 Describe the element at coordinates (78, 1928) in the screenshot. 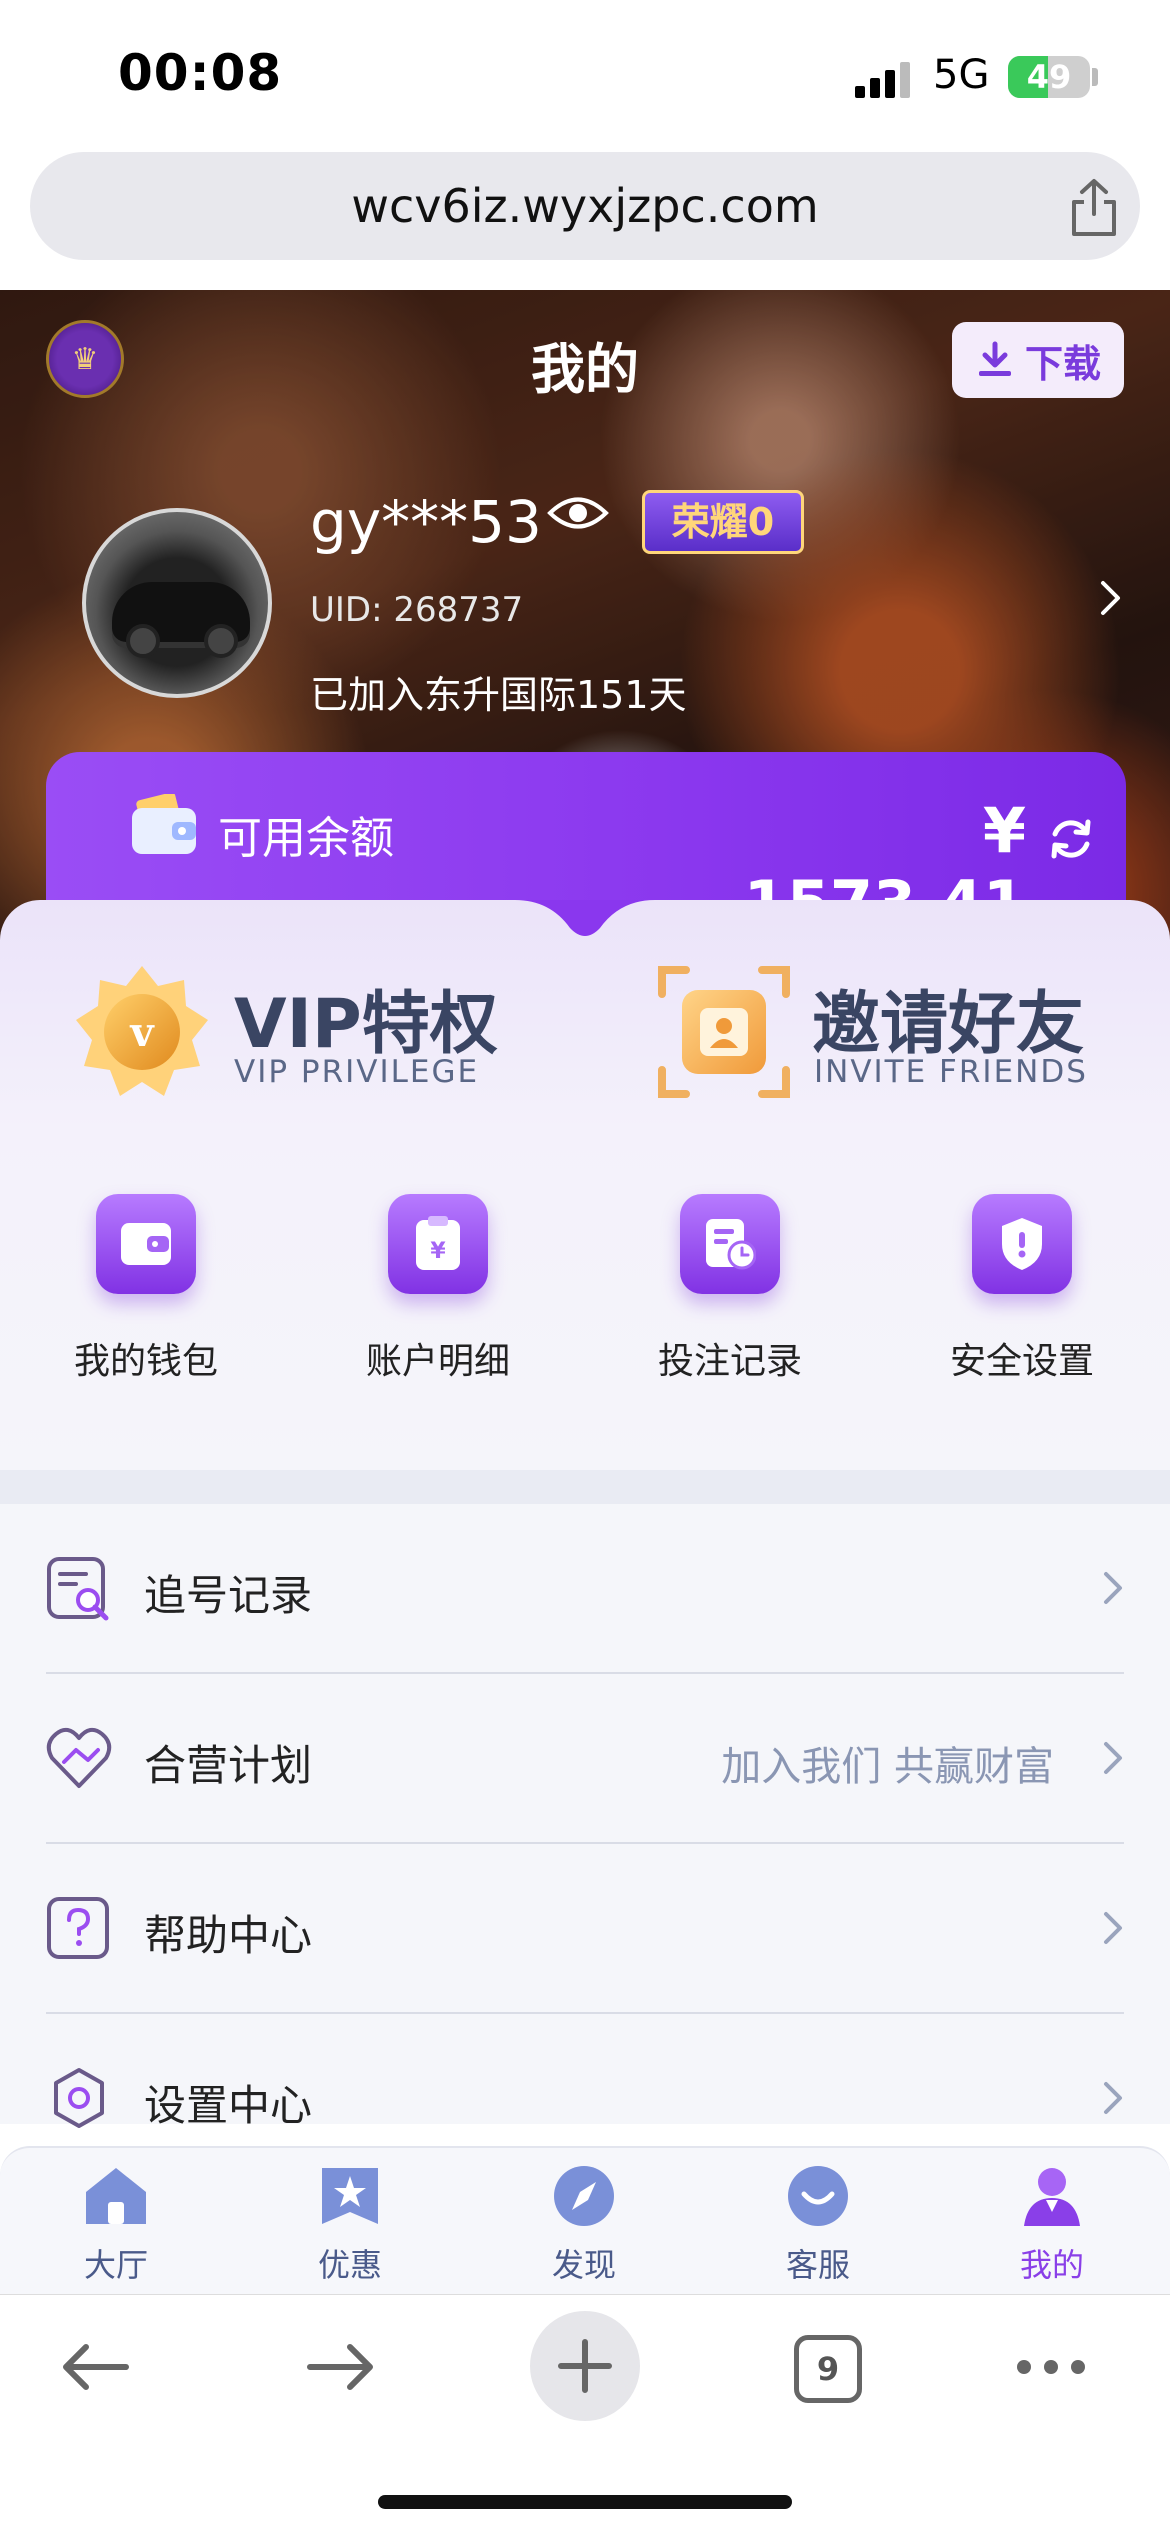

I see `help-icon` at that location.